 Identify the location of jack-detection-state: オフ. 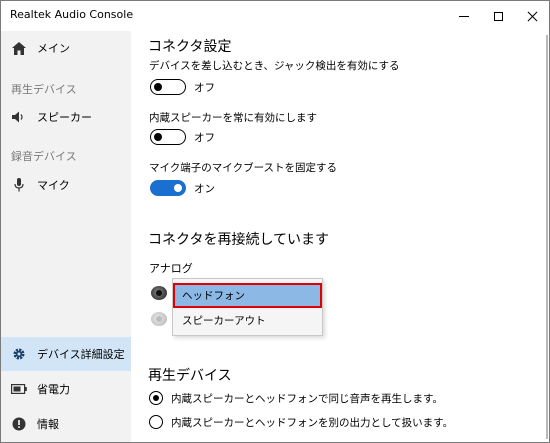
(204, 88).